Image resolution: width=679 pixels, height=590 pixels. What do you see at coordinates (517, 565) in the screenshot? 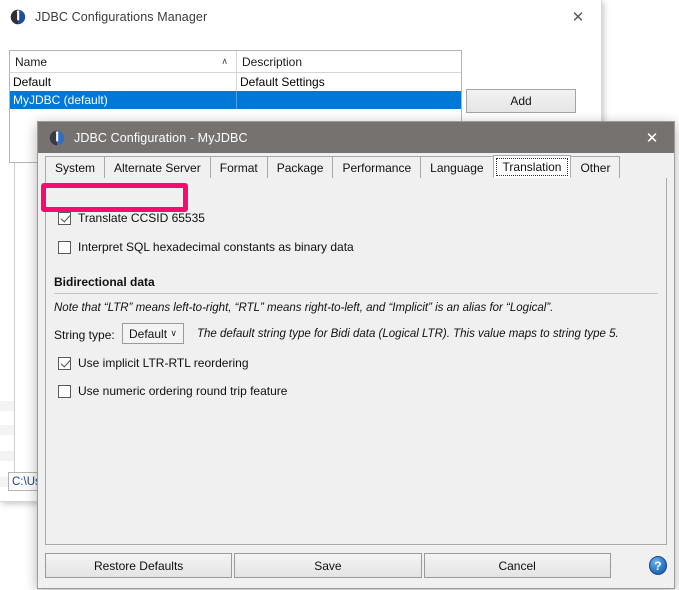
I see `cancel-button: Cancel` at bounding box center [517, 565].